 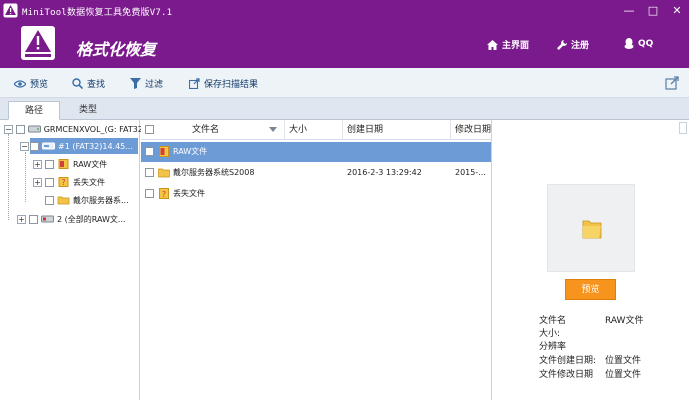 I want to click on table-row: ? 丢失文件, so click(x=316, y=194).